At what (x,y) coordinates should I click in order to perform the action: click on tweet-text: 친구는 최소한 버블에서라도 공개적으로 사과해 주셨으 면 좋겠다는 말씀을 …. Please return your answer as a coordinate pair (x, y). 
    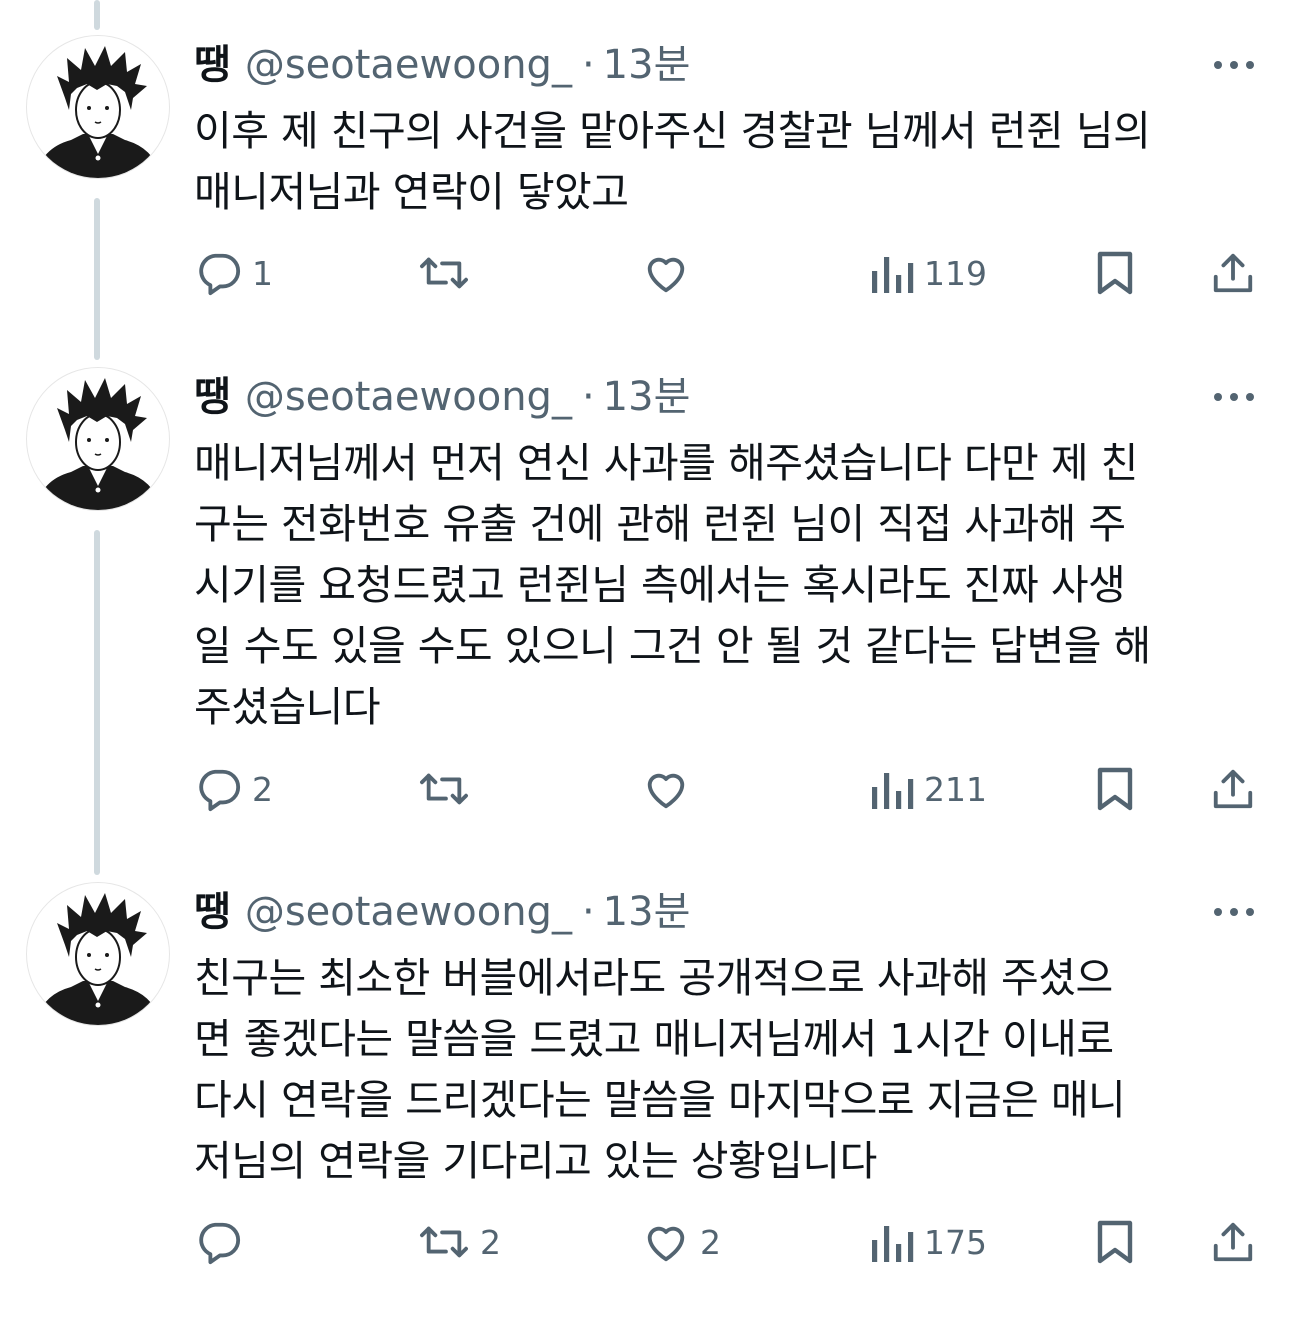
    Looking at the image, I should click on (660, 1069).